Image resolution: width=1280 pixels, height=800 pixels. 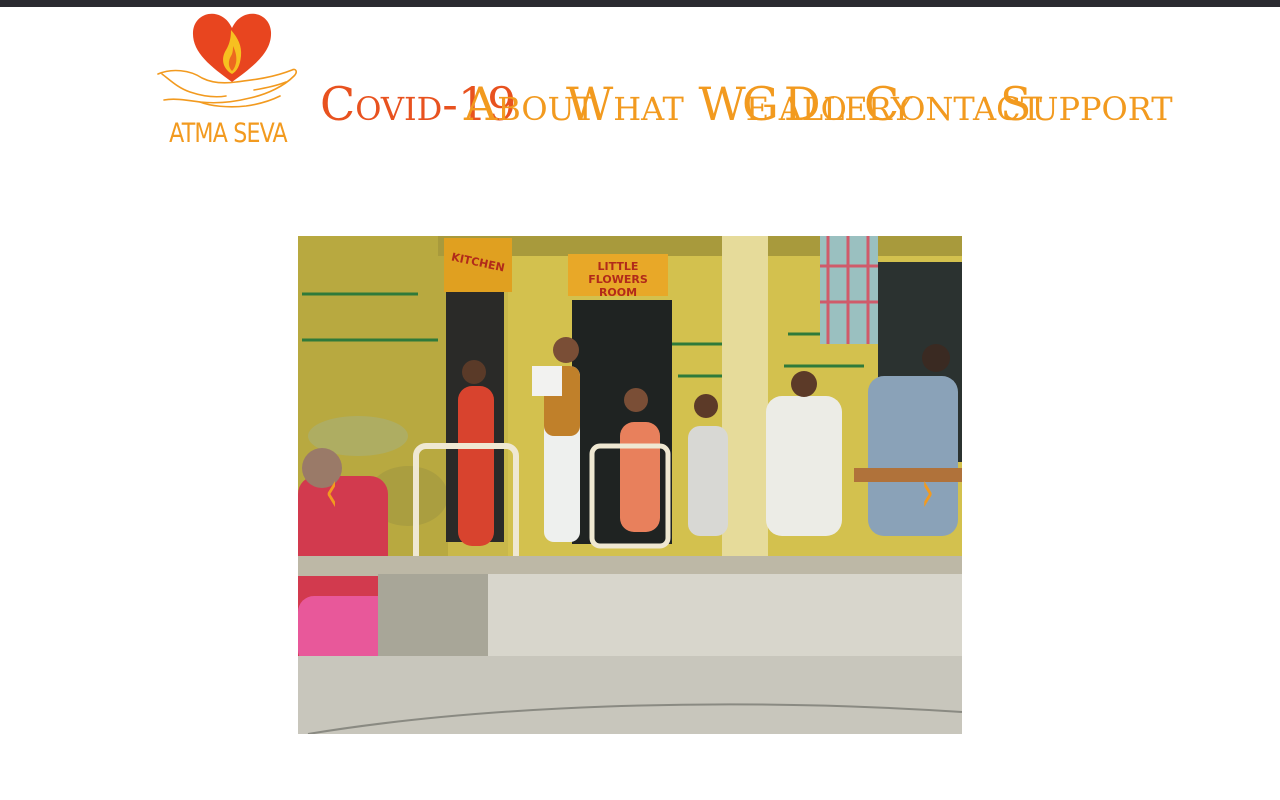 What do you see at coordinates (227, 60) in the screenshot?
I see `logo-graphic` at bounding box center [227, 60].